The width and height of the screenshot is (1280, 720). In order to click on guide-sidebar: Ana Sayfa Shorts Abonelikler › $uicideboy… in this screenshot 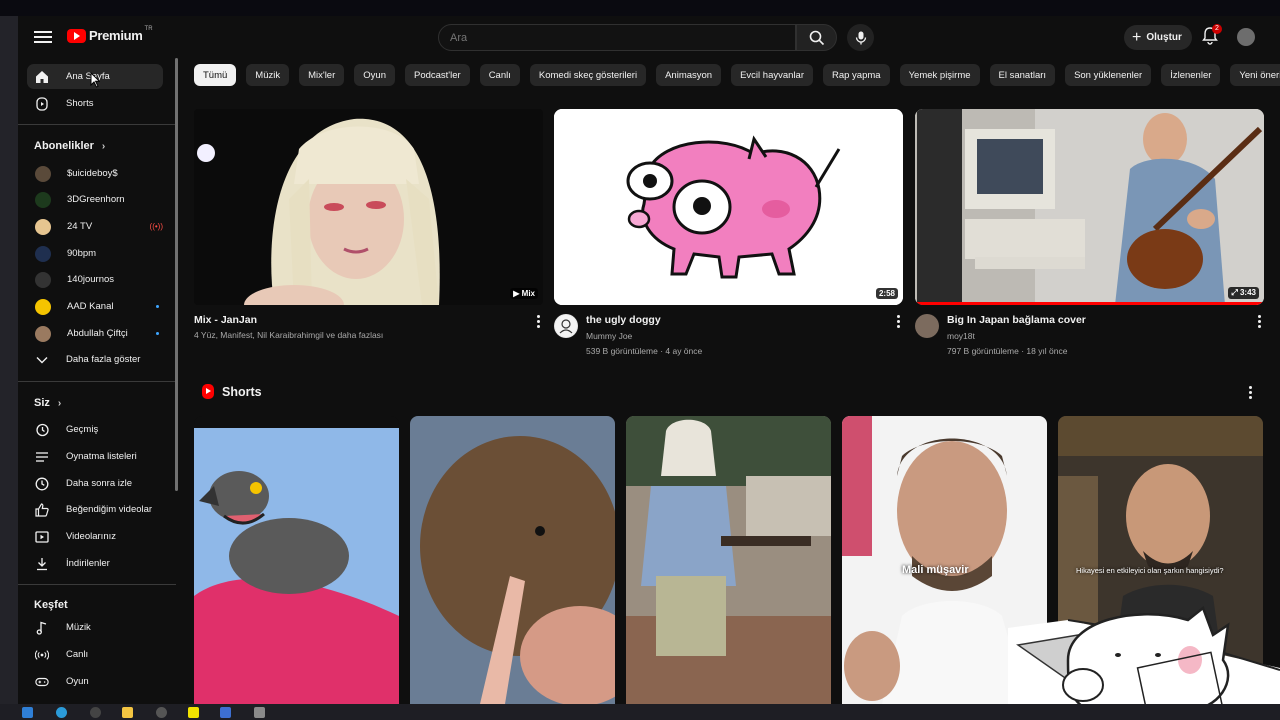, I will do `click(97, 382)`.